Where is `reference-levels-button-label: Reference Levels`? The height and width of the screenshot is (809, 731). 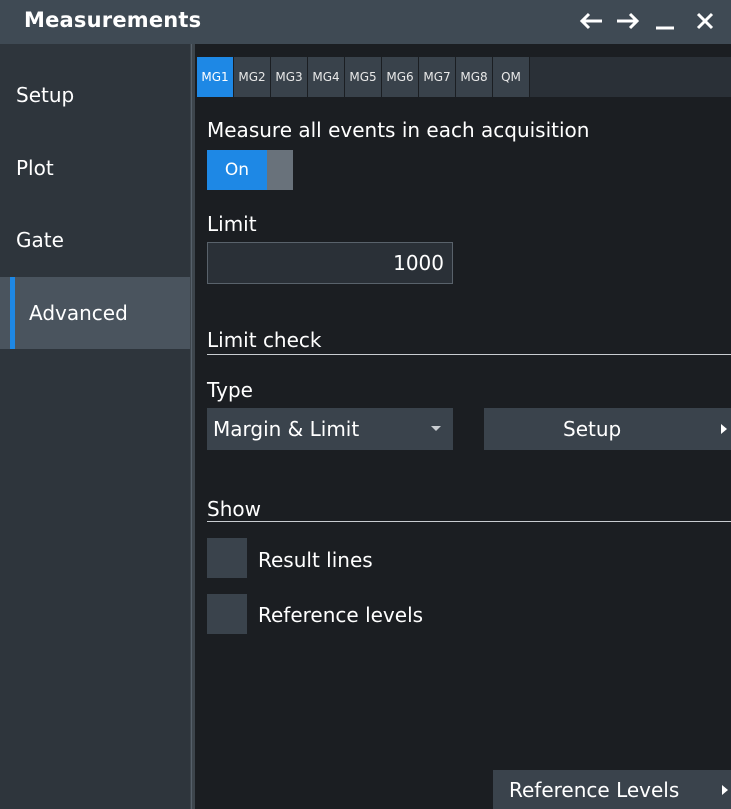 reference-levels-button-label: Reference Levels is located at coordinates (594, 789).